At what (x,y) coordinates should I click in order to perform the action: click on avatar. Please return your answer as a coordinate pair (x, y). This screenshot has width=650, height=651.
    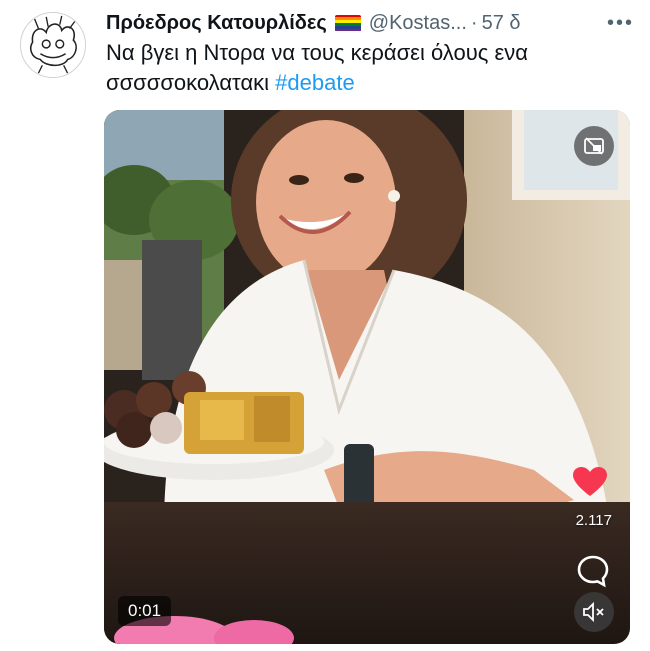
    Looking at the image, I should click on (53, 45).